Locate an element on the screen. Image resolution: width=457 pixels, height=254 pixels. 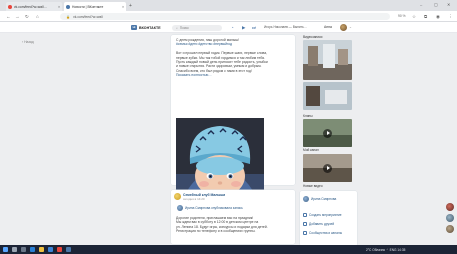
zoom-level: 90 % is located at coordinates (402, 16).